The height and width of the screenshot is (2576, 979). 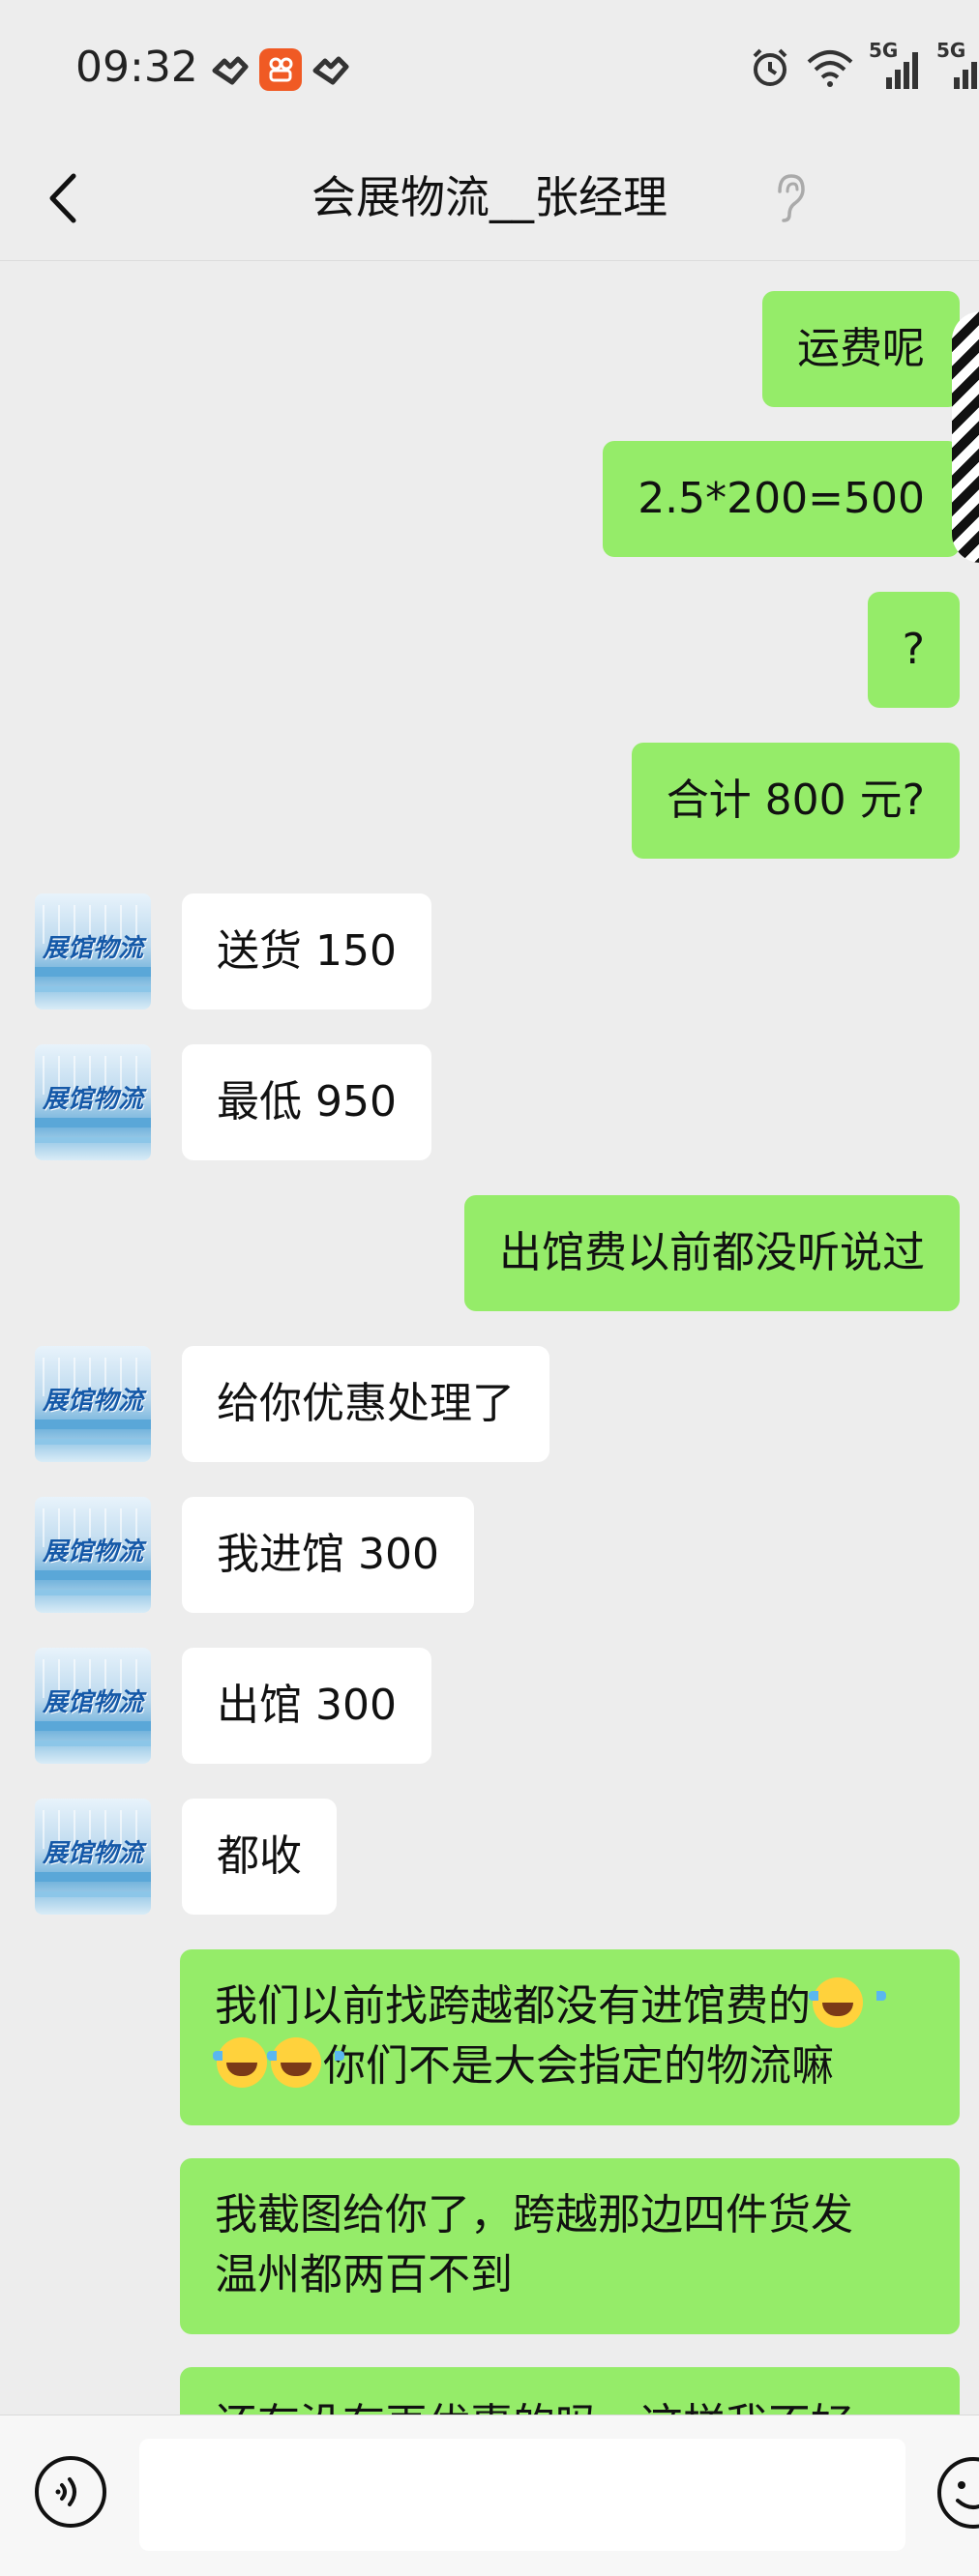 I want to click on chat-title: 会展物流__张经理, so click(x=490, y=194).